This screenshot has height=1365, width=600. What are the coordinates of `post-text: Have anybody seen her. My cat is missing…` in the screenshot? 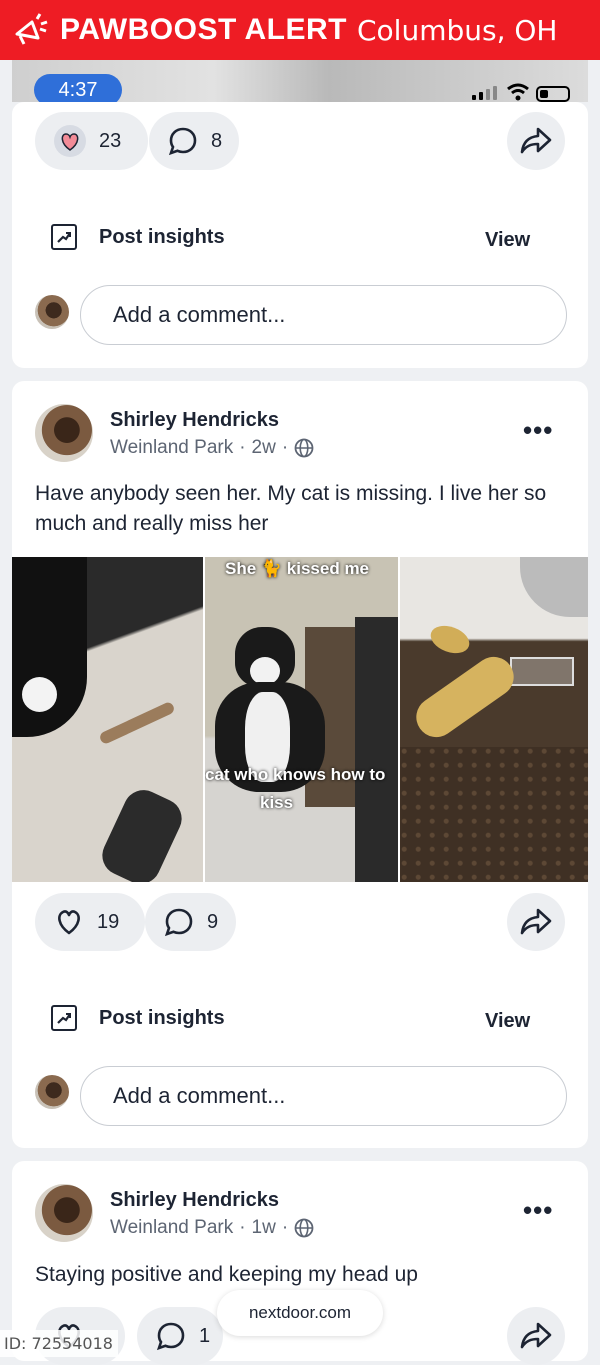 It's located at (291, 508).